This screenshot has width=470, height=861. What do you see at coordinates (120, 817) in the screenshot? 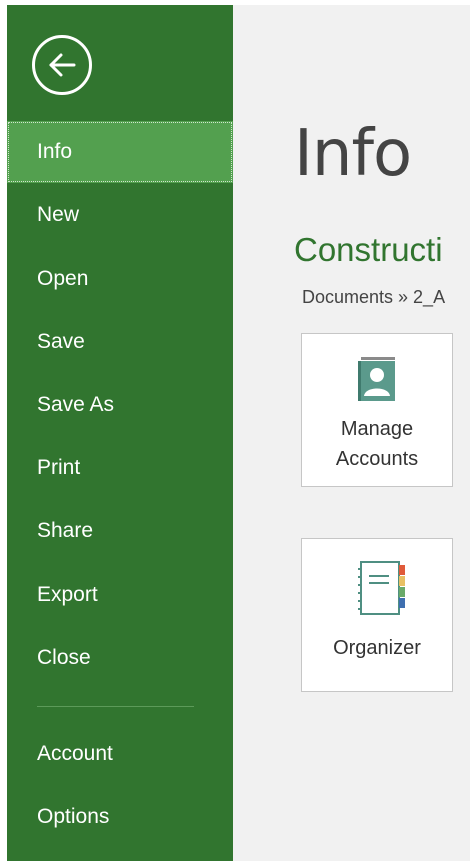
I see `menu-item-options: Options` at bounding box center [120, 817].